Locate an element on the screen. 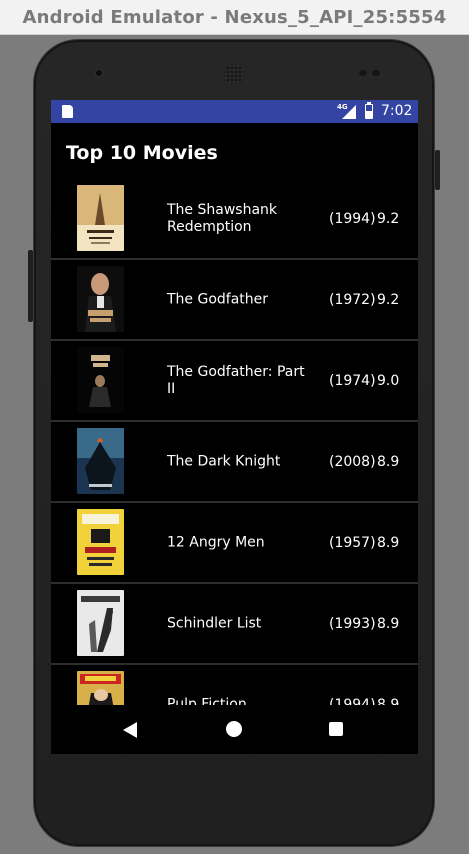  pulp-fiction-poster-icon is located at coordinates (100, 688).